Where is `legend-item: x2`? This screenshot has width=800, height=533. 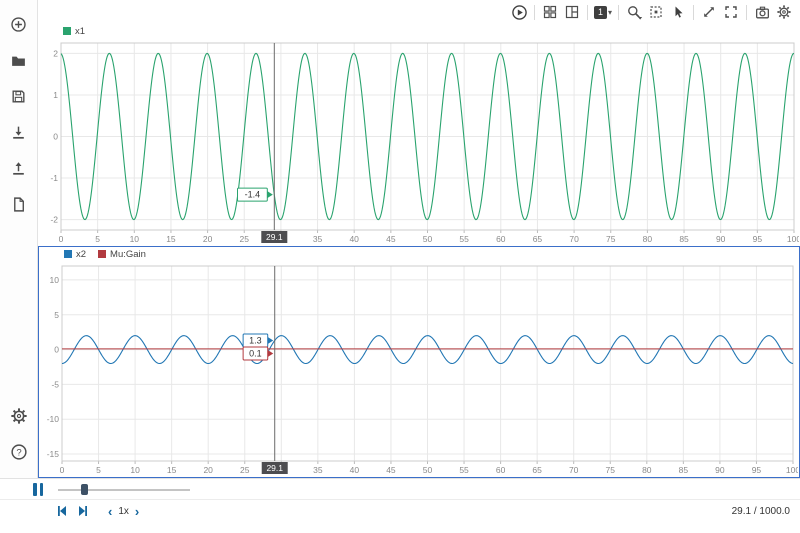
legend-item: x2 is located at coordinates (75, 254).